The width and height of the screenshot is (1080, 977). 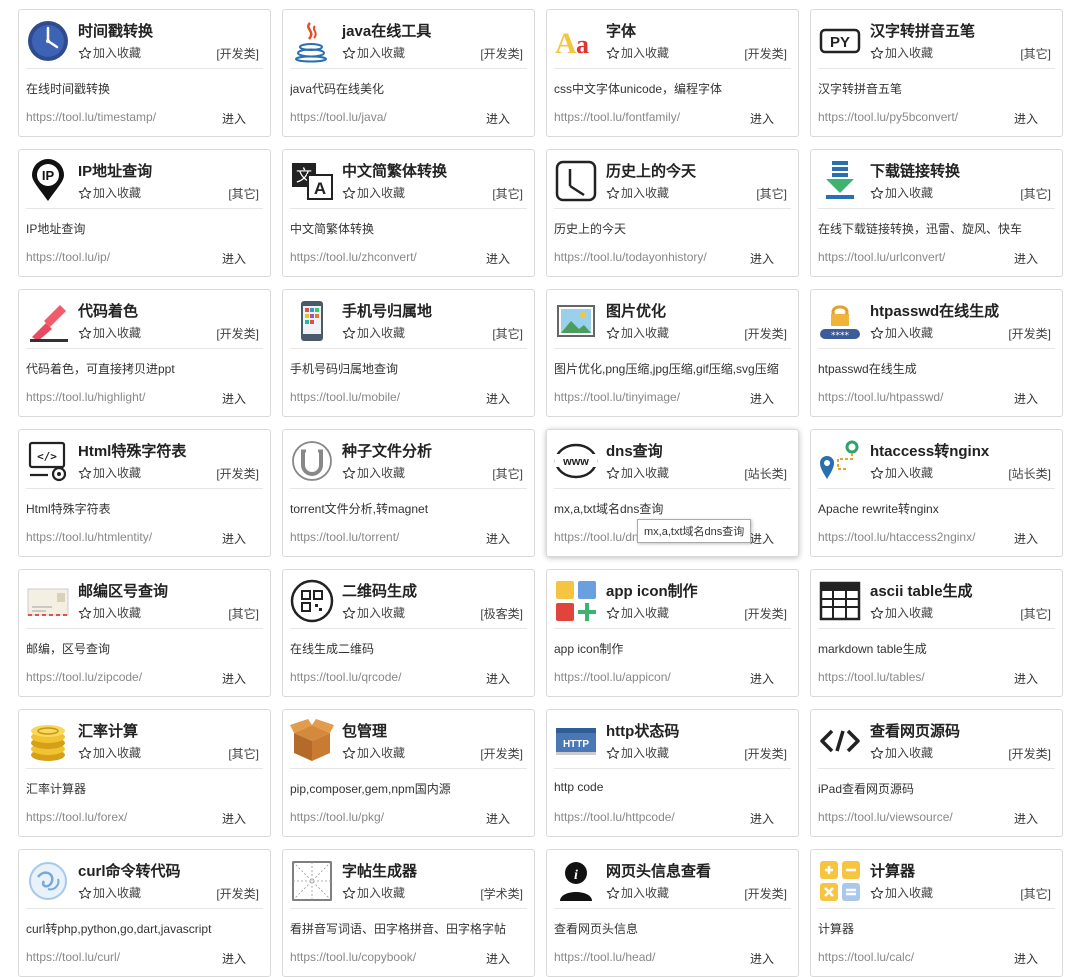 What do you see at coordinates (910, 677) in the screenshot?
I see `tool-url: https://tool.lu/tables/` at bounding box center [910, 677].